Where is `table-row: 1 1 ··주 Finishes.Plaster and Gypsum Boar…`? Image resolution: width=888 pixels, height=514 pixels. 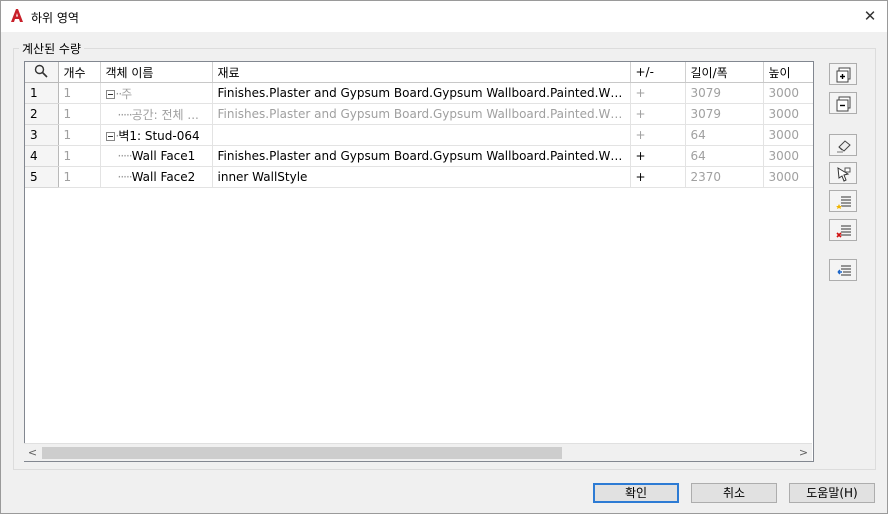
table-row: 1 1 ··주 Finishes.Plaster and Gypsum Boar… is located at coordinates (419, 93).